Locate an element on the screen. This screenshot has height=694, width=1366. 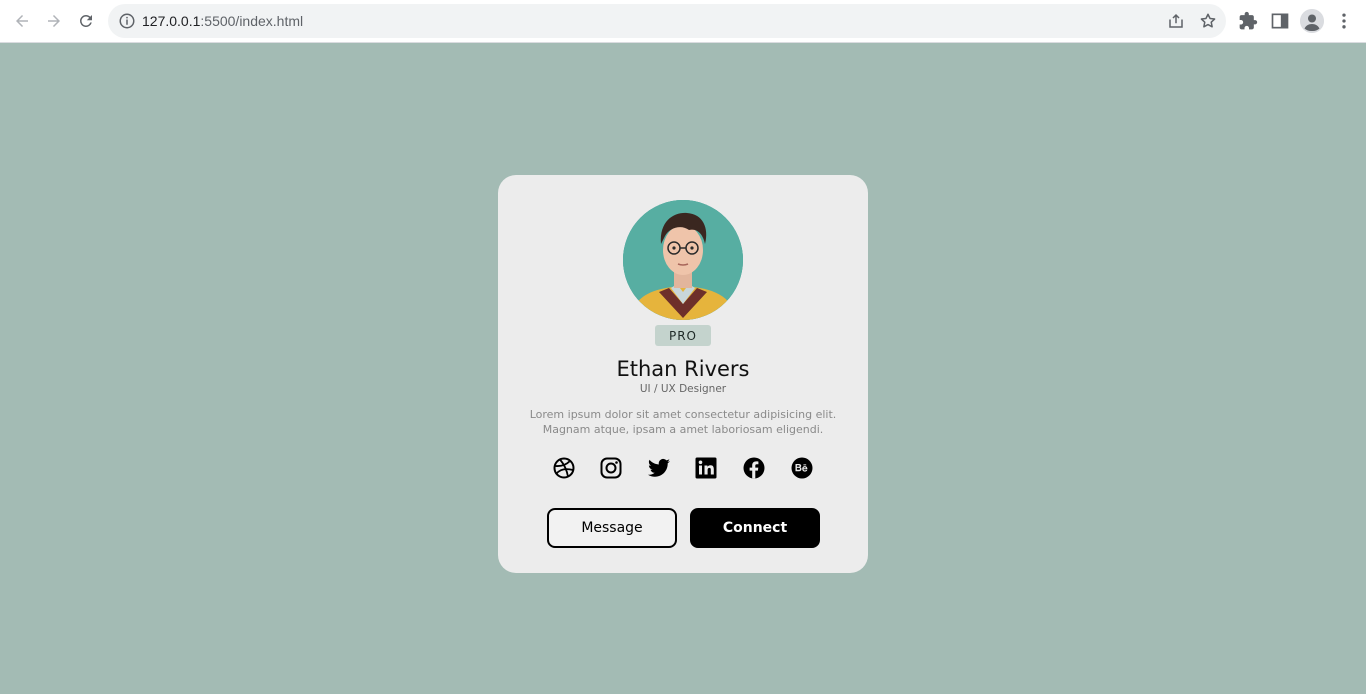
profile-button is located at coordinates (1312, 21).